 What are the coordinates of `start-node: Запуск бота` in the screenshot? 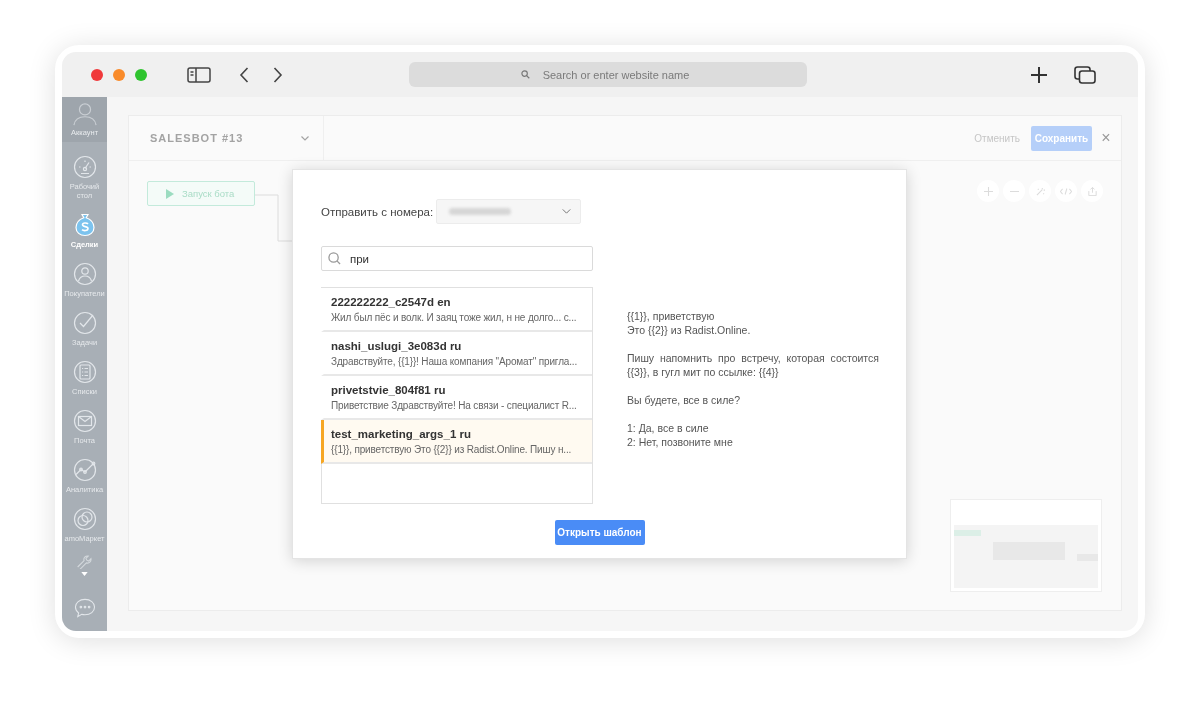 It's located at (201, 193).